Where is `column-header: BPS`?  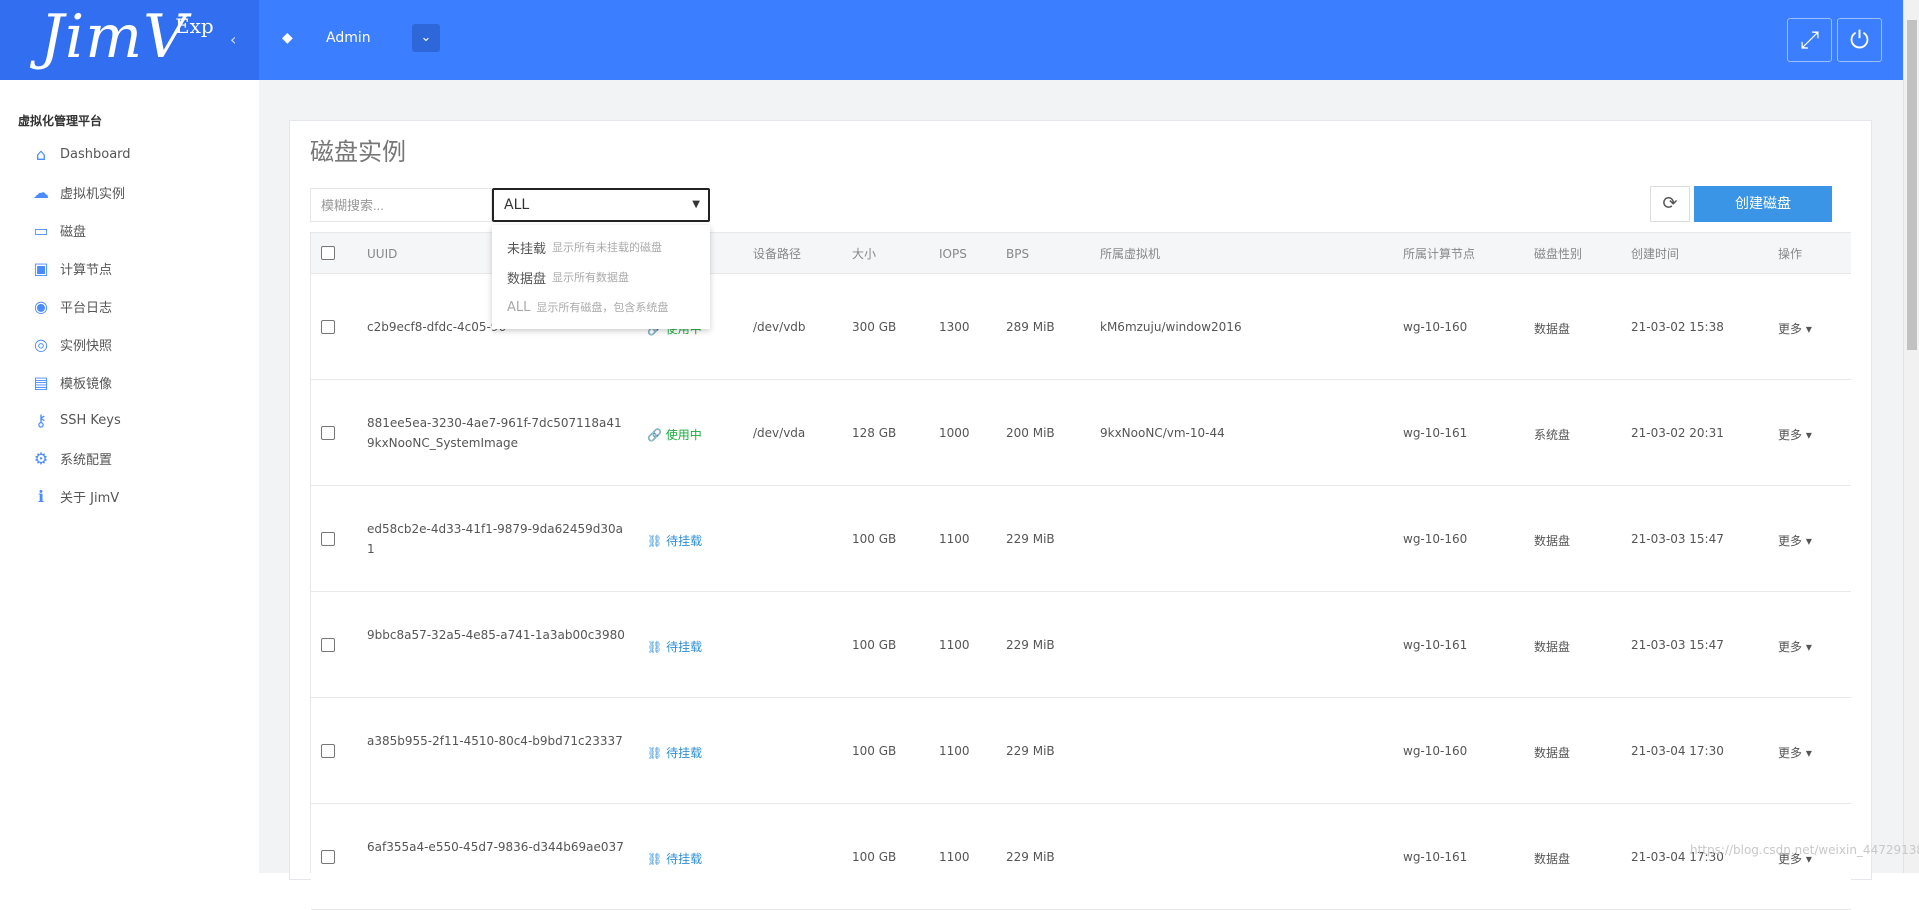
column-header: BPS is located at coordinates (1017, 254).